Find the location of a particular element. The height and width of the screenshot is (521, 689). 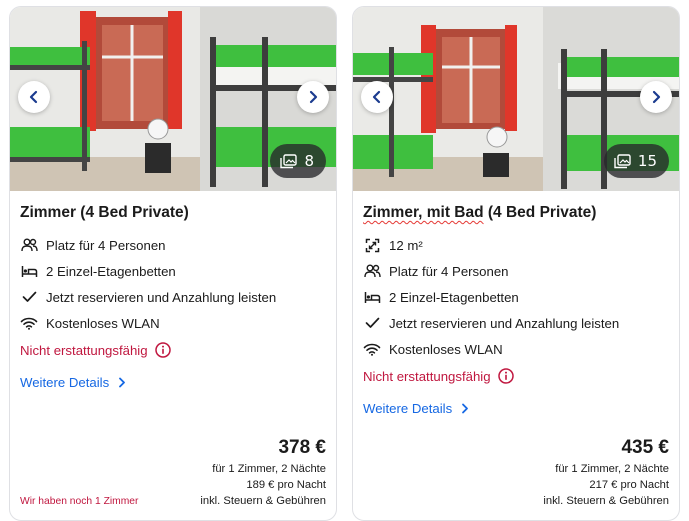

total-price: 378 € is located at coordinates (302, 447).